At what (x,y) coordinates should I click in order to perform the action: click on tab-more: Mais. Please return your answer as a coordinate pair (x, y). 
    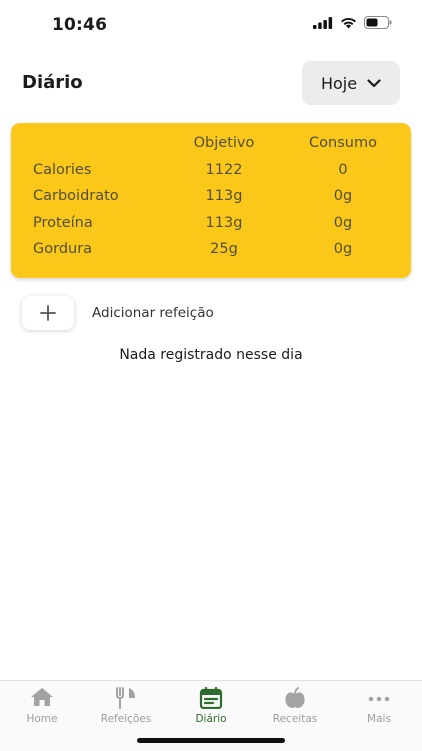
    Looking at the image, I should click on (379, 708).